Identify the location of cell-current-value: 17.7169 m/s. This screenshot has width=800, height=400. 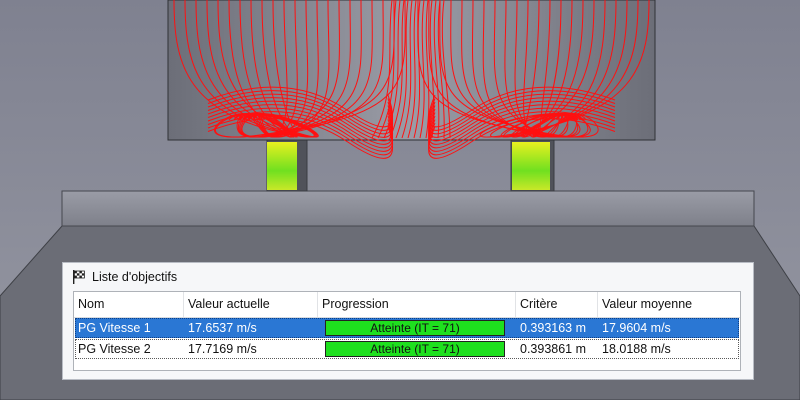
(222, 349).